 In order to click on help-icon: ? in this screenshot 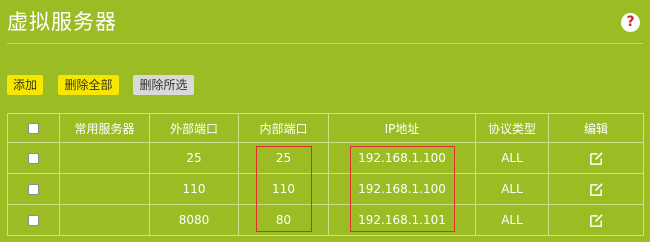, I will do `click(630, 22)`.